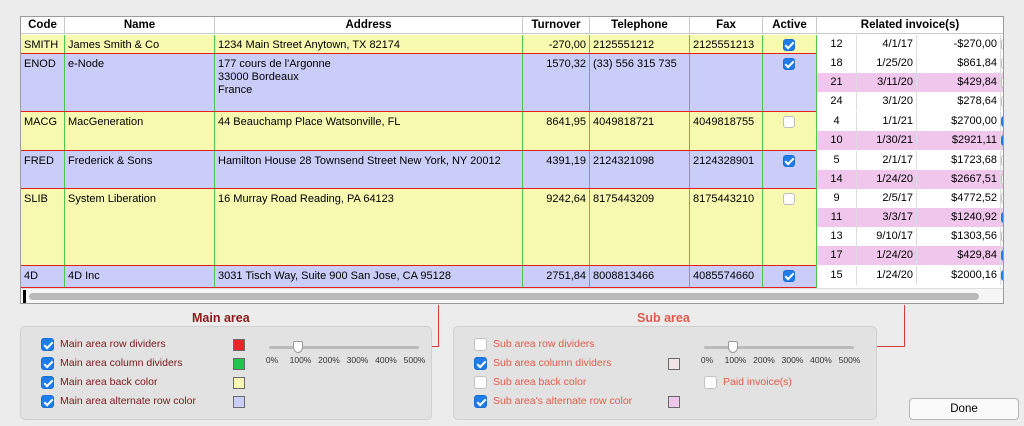 This screenshot has height=426, width=1024. I want to click on cell-turnover: 9242,64, so click(556, 227).